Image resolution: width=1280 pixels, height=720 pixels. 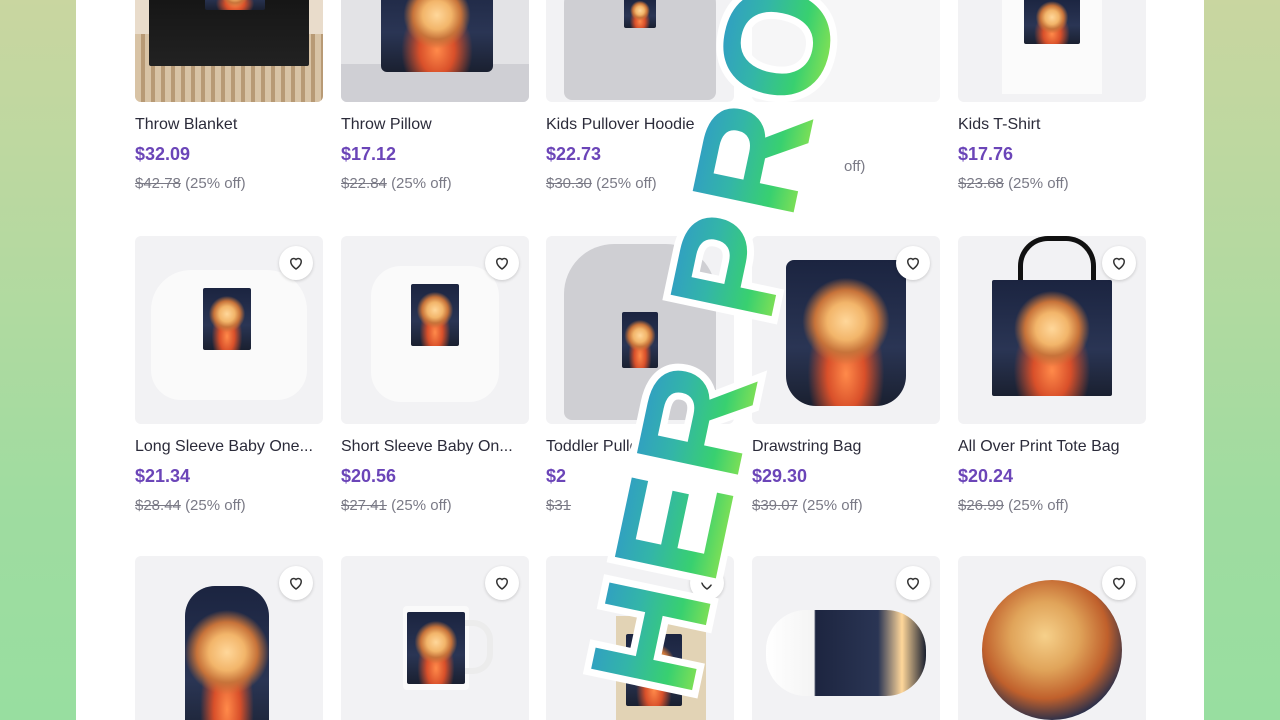 What do you see at coordinates (855, 166) in the screenshot?
I see `discount-label: off)` at bounding box center [855, 166].